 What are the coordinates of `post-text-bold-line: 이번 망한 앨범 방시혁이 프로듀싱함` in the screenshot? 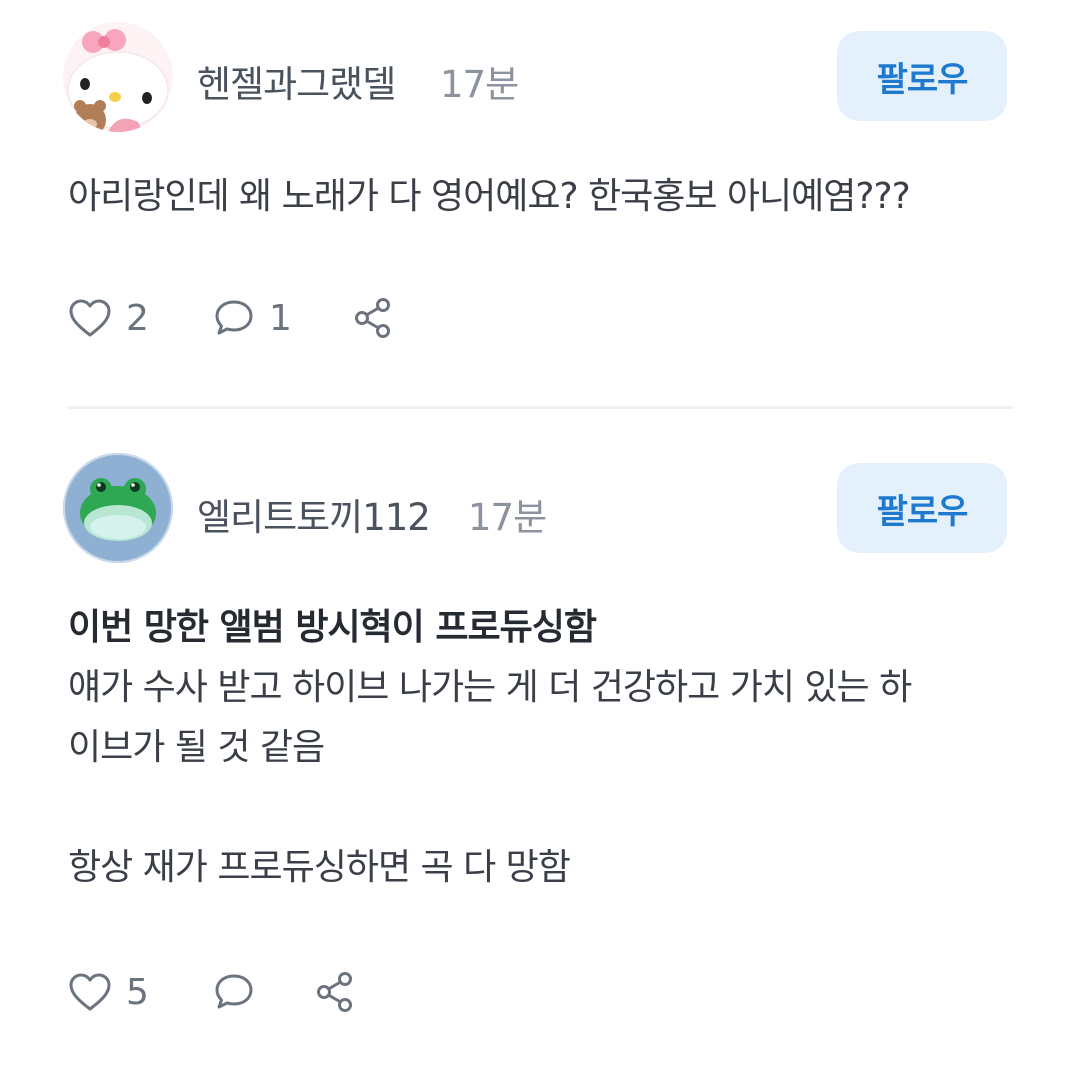 It's located at (332, 627).